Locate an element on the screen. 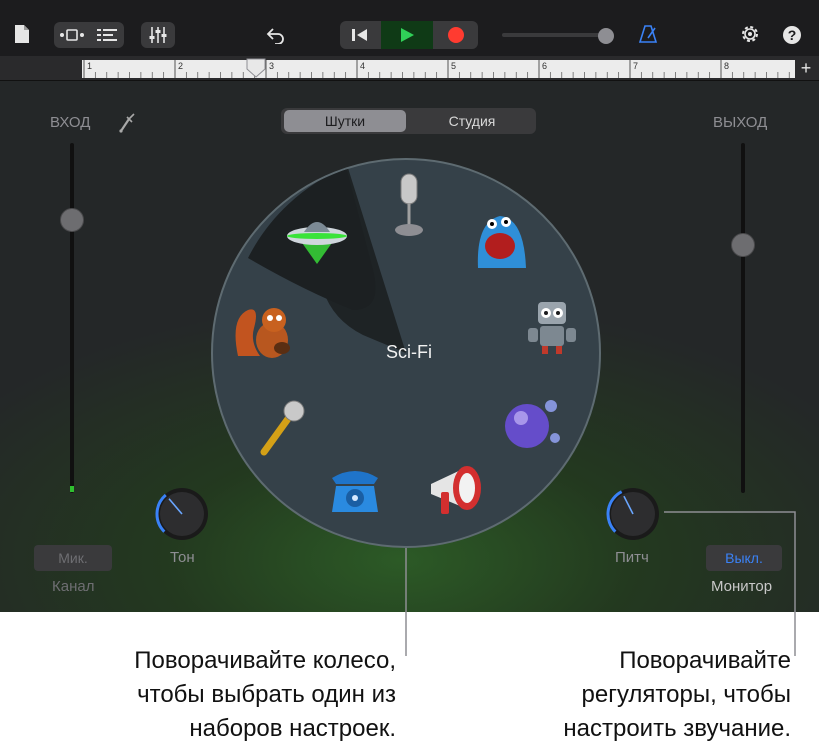 The width and height of the screenshot is (819, 747). output-label: ВЫХОД is located at coordinates (740, 122).